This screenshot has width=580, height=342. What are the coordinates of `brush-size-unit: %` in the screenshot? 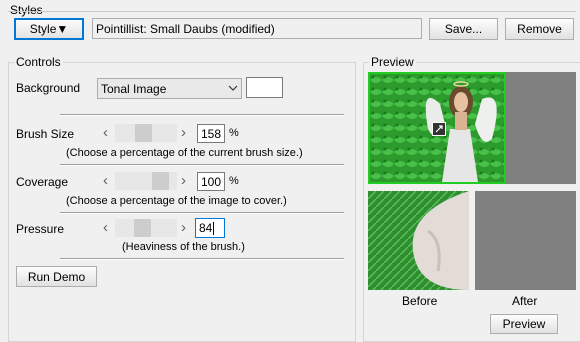 It's located at (234, 133).